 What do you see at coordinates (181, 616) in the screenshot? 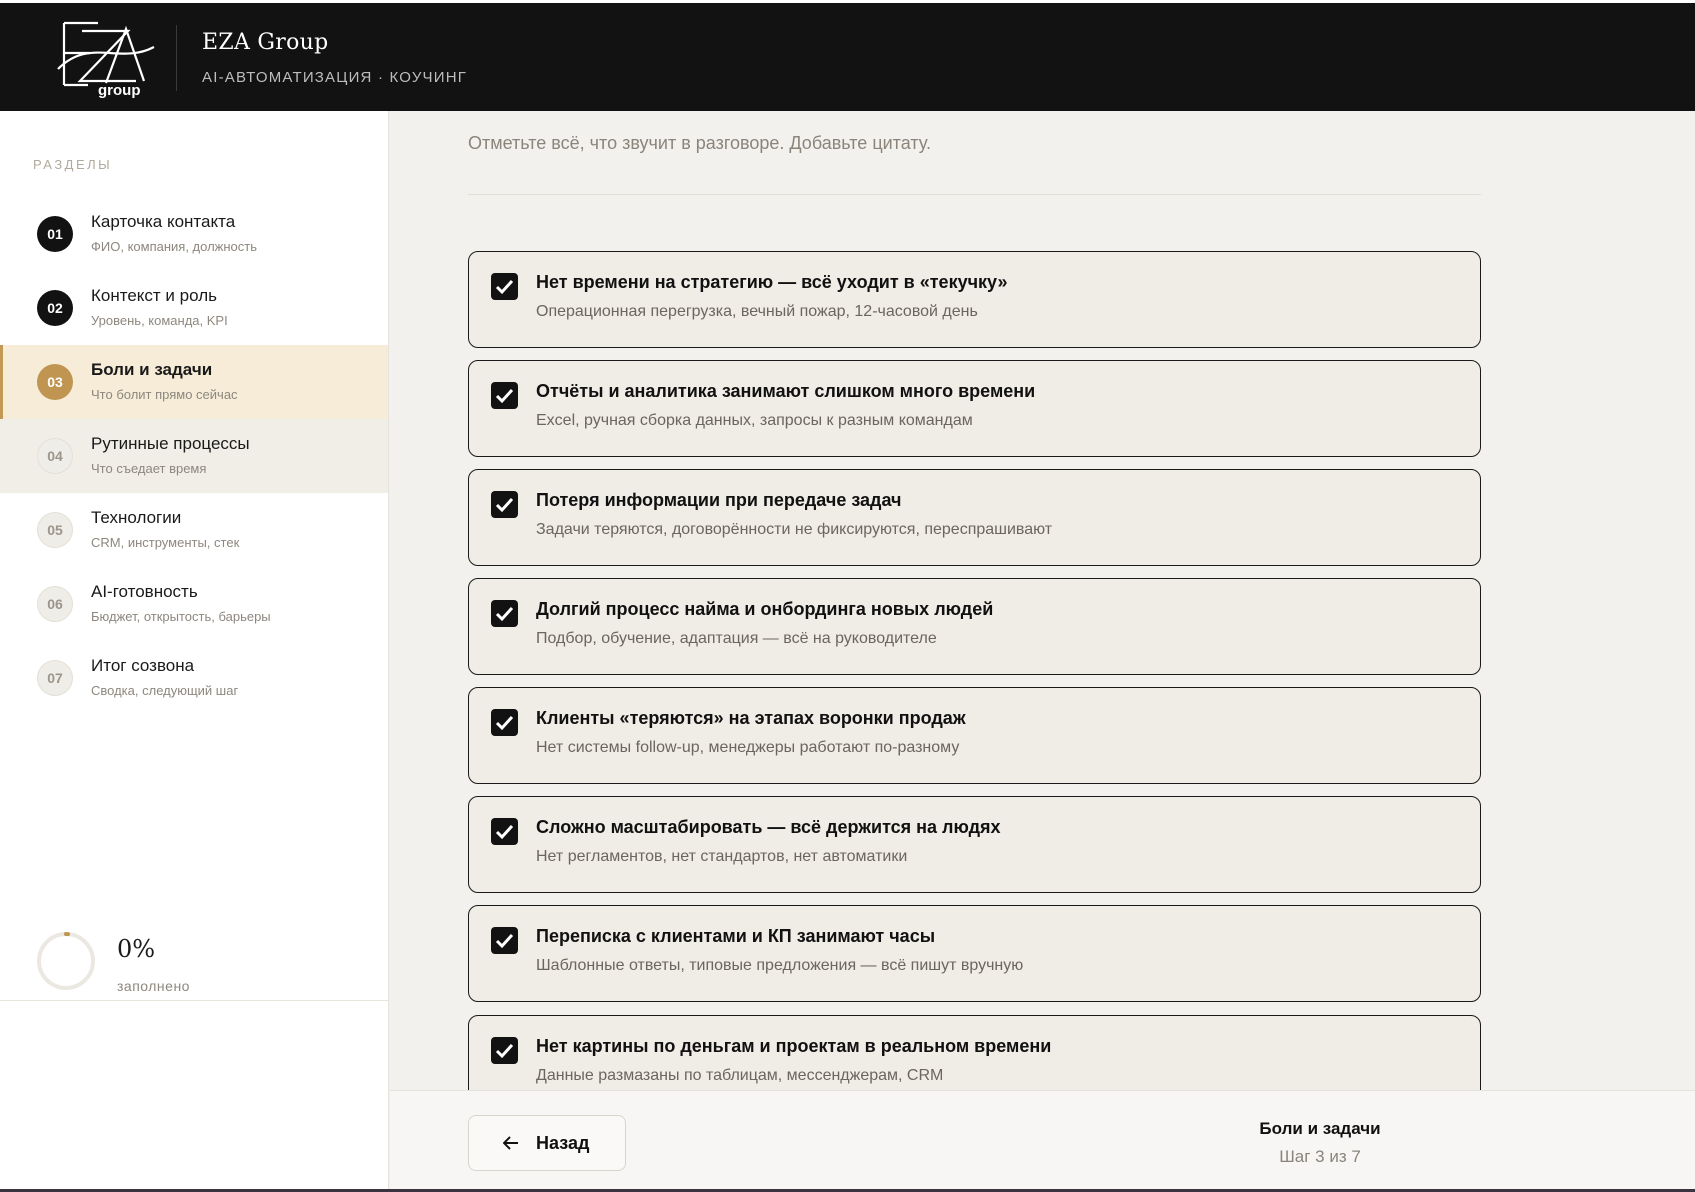
I see `sidebar-item-sub: Бюджет, открытость, барьеры` at bounding box center [181, 616].